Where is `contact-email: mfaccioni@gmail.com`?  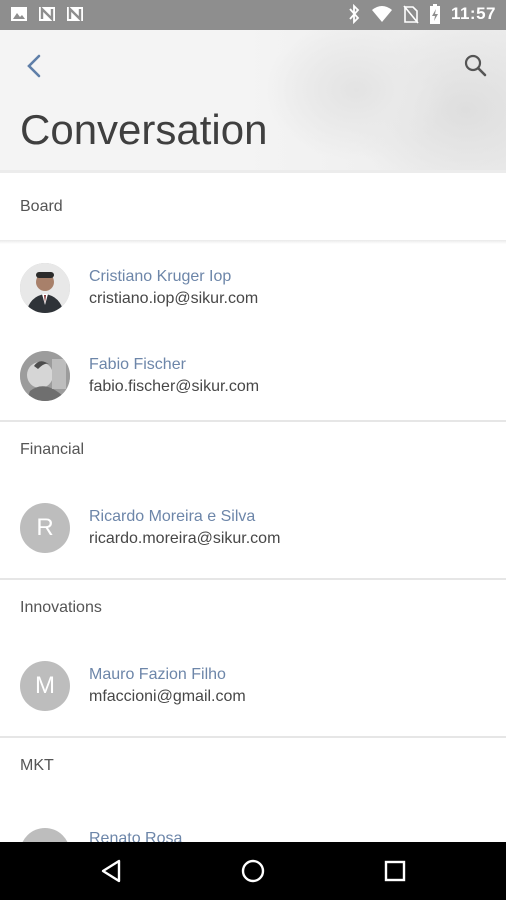
contact-email: mfaccioni@gmail.com is located at coordinates (167, 696).